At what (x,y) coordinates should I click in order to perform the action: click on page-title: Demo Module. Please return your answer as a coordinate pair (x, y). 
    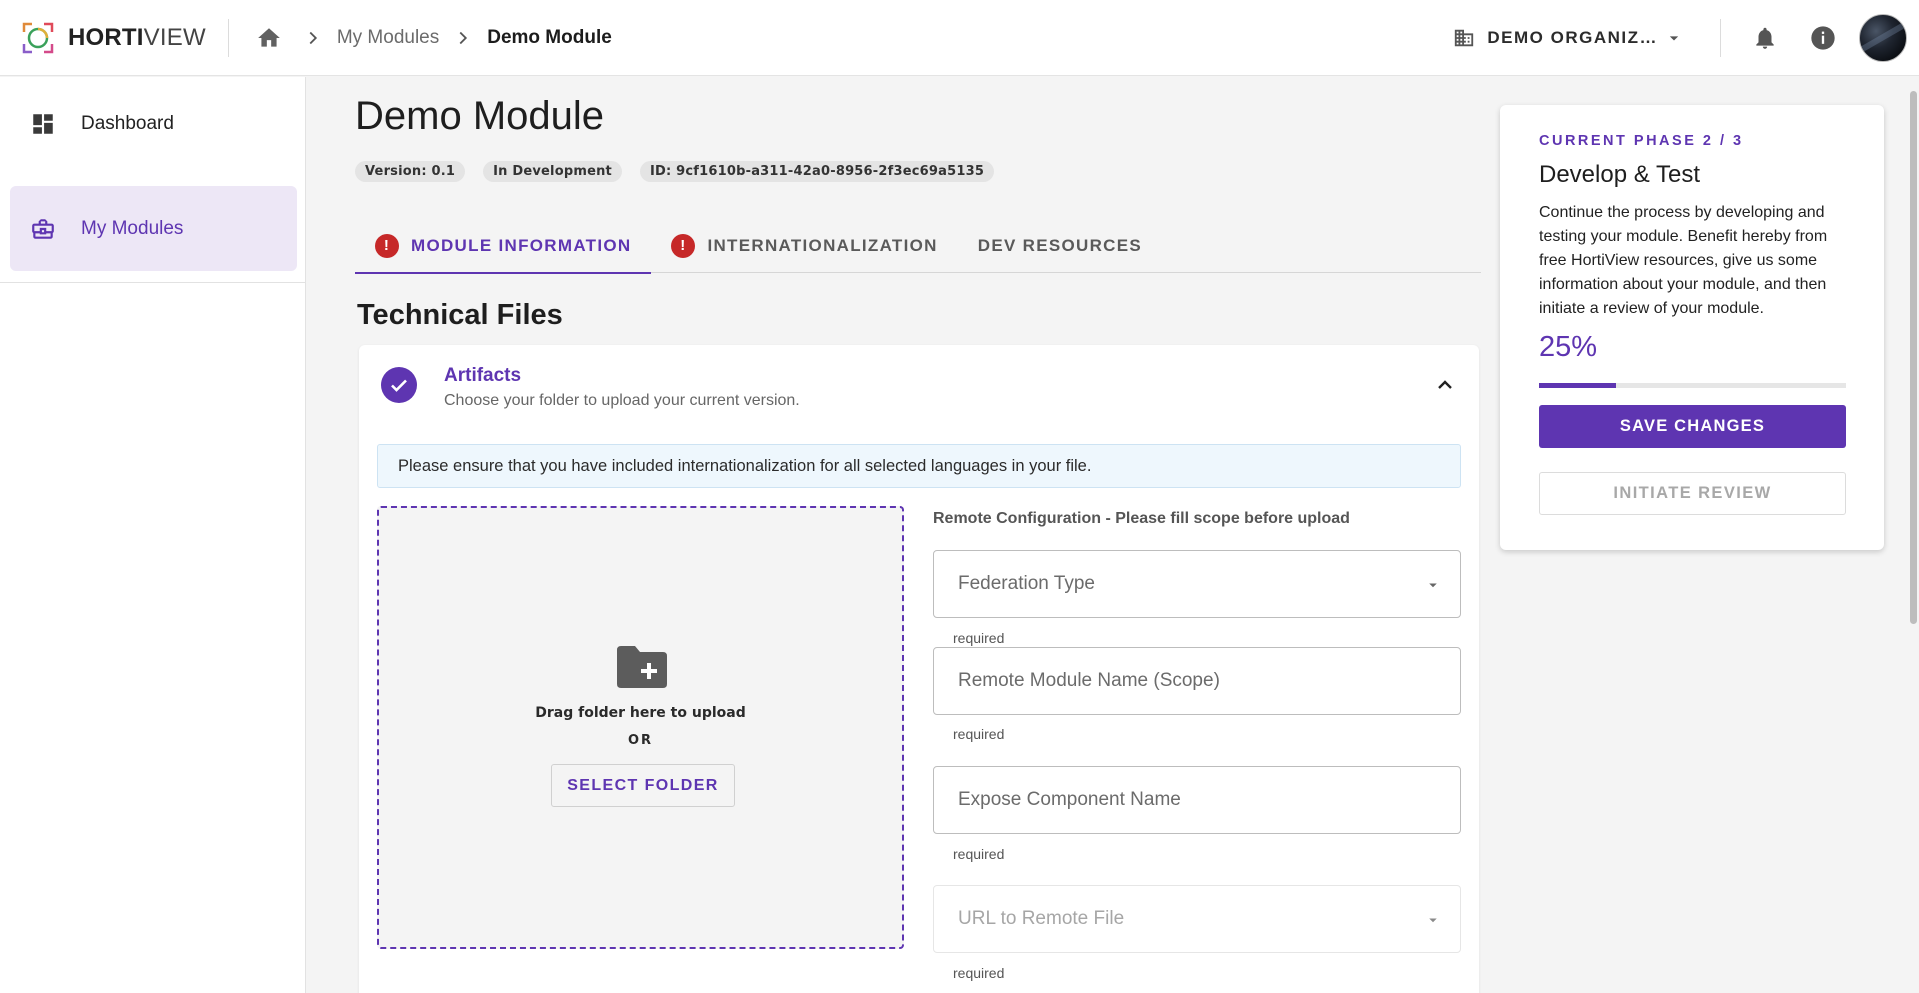
    Looking at the image, I should click on (480, 116).